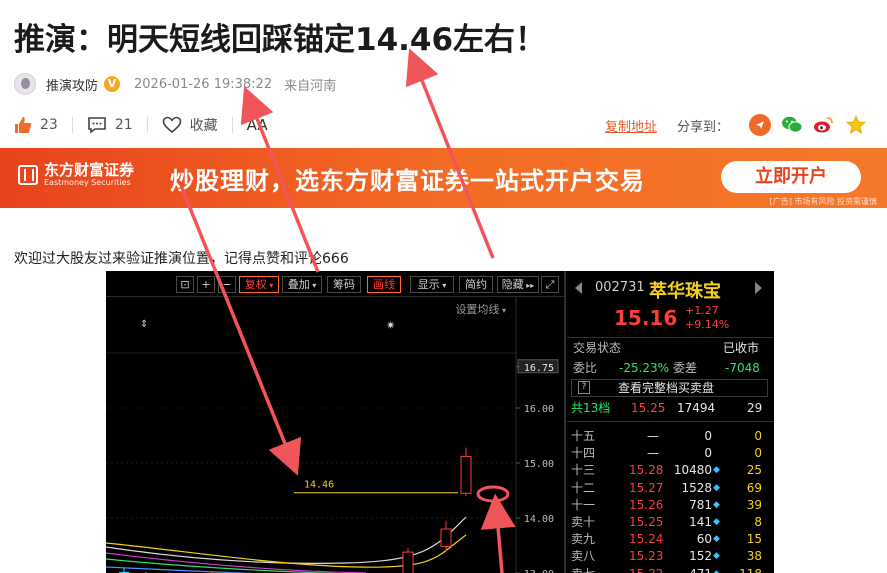 This screenshot has width=887, height=573. What do you see at coordinates (736, 125) in the screenshot?
I see `share-bar: 复制地址 分享到：` at bounding box center [736, 125].